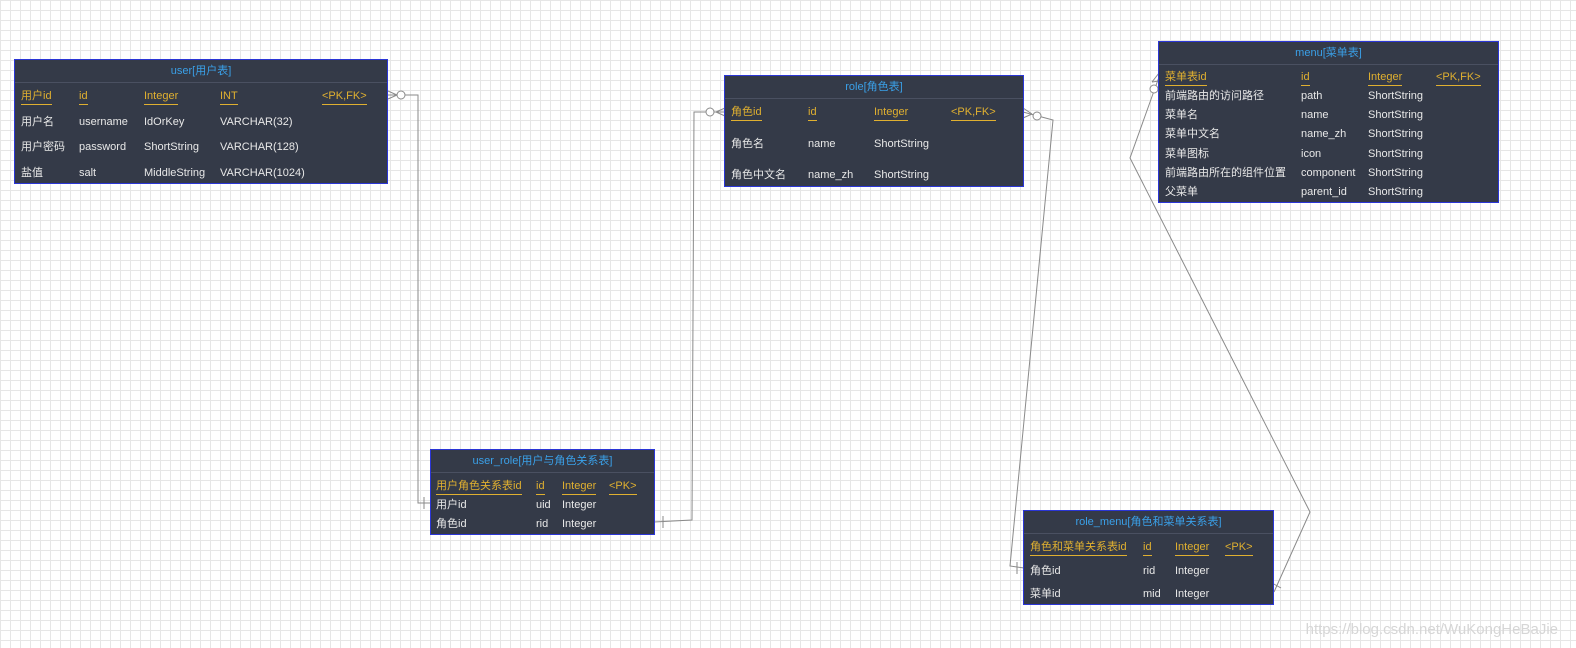 This screenshot has width=1576, height=648. What do you see at coordinates (1324, 192) in the screenshot?
I see `cell-column: parent_id` at bounding box center [1324, 192].